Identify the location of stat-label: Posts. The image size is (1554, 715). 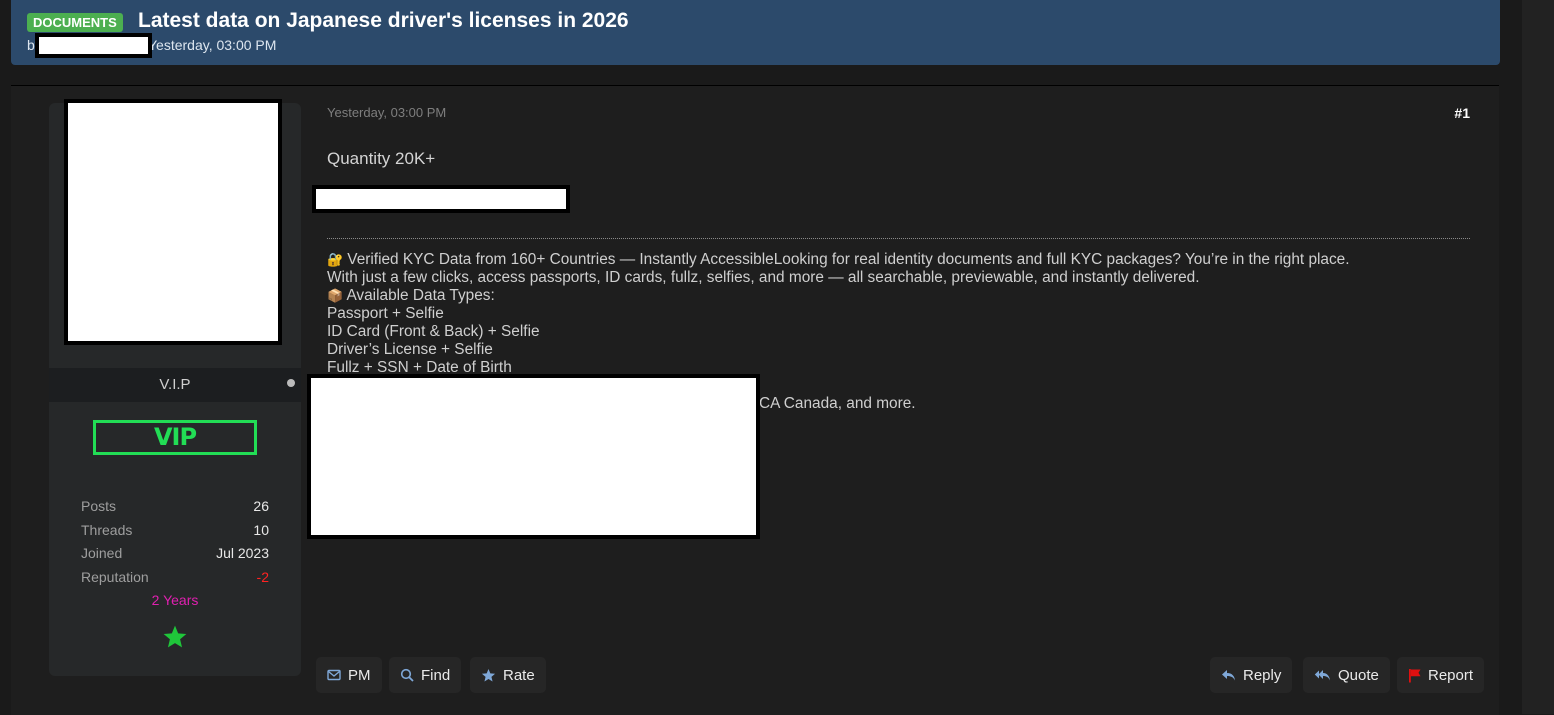
(99, 506).